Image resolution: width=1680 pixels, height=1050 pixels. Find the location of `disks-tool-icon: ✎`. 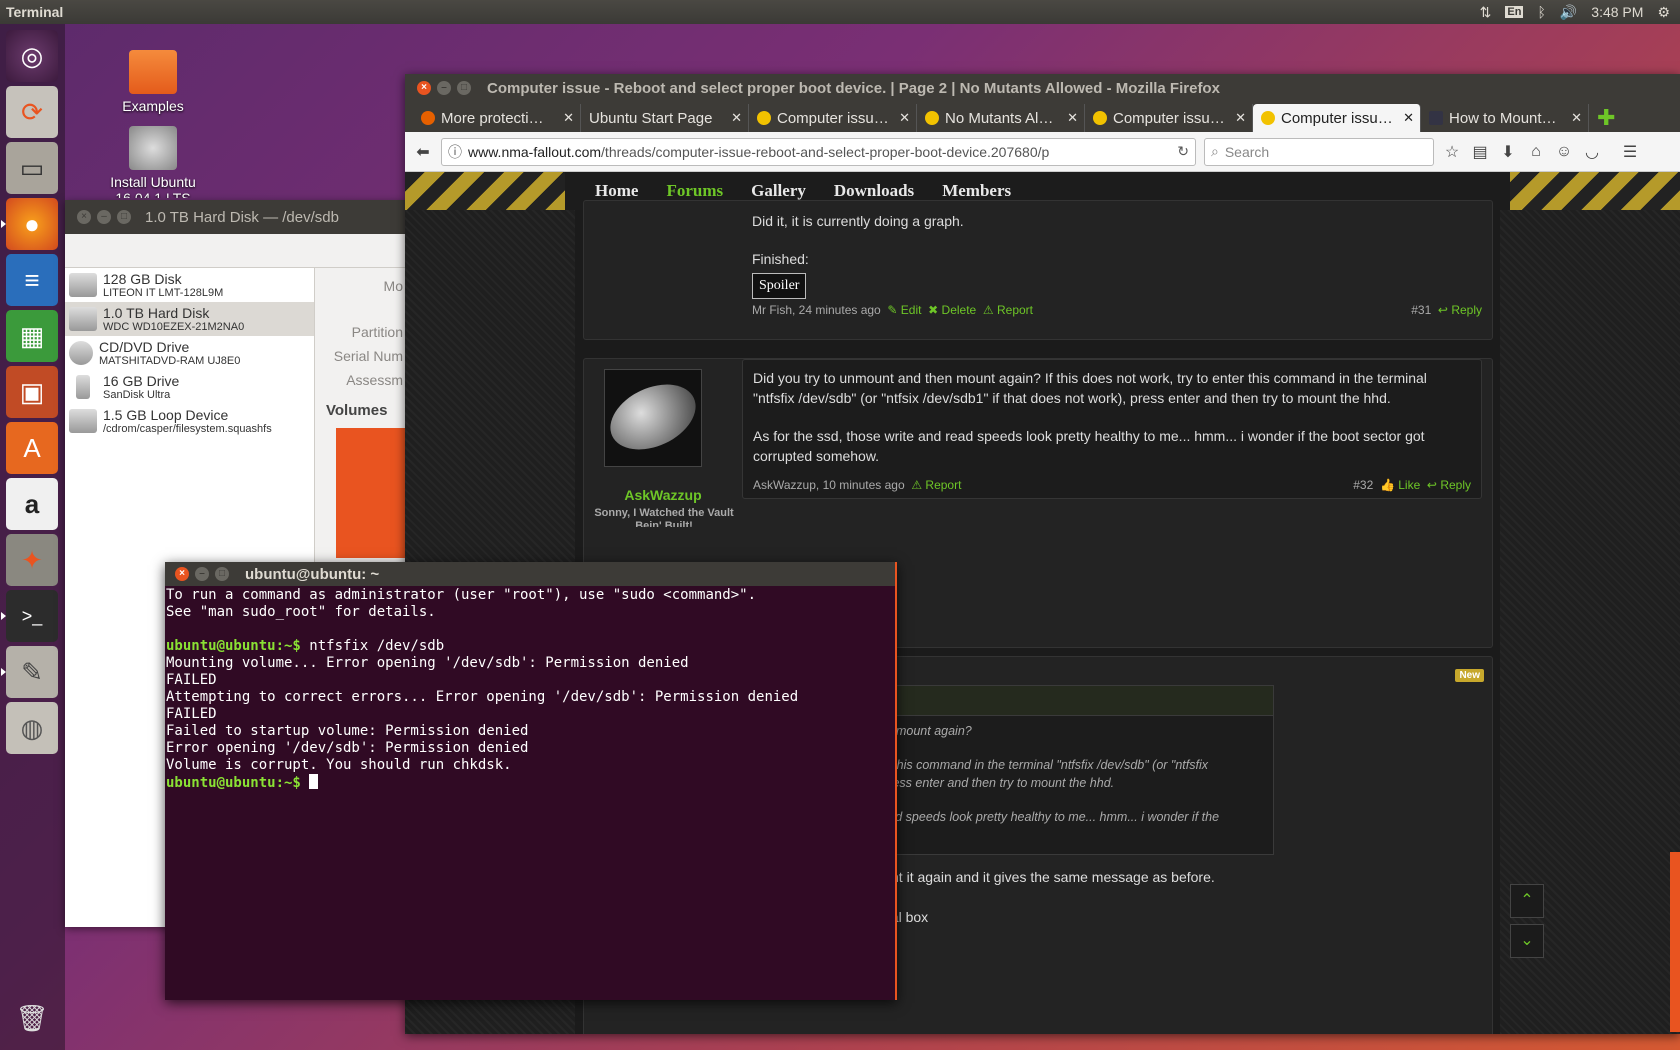

disks-tool-icon: ✎ is located at coordinates (29, 672).